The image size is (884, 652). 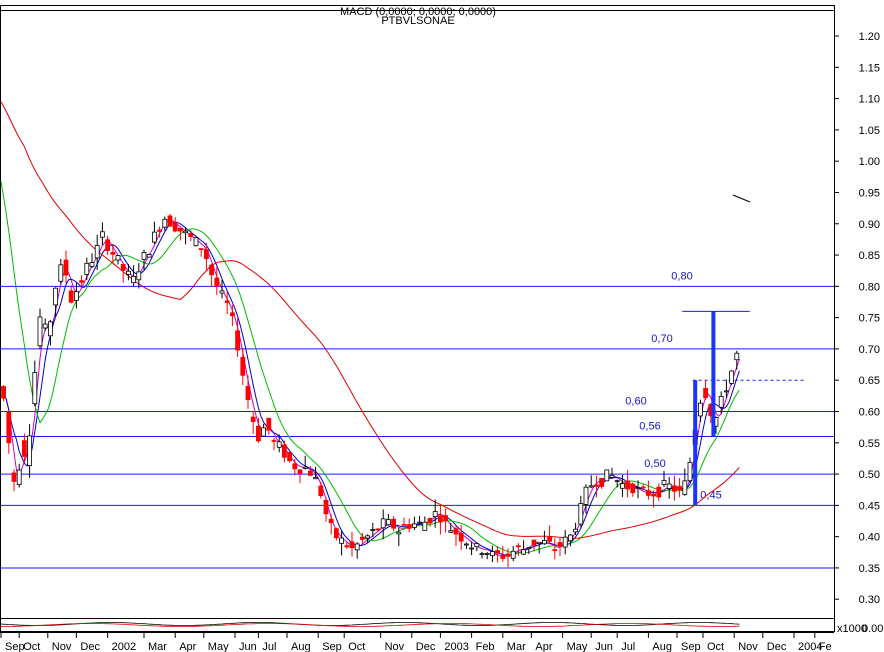 What do you see at coordinates (869, 193) in the screenshot?
I see `y-tick-label: 0.95` at bounding box center [869, 193].